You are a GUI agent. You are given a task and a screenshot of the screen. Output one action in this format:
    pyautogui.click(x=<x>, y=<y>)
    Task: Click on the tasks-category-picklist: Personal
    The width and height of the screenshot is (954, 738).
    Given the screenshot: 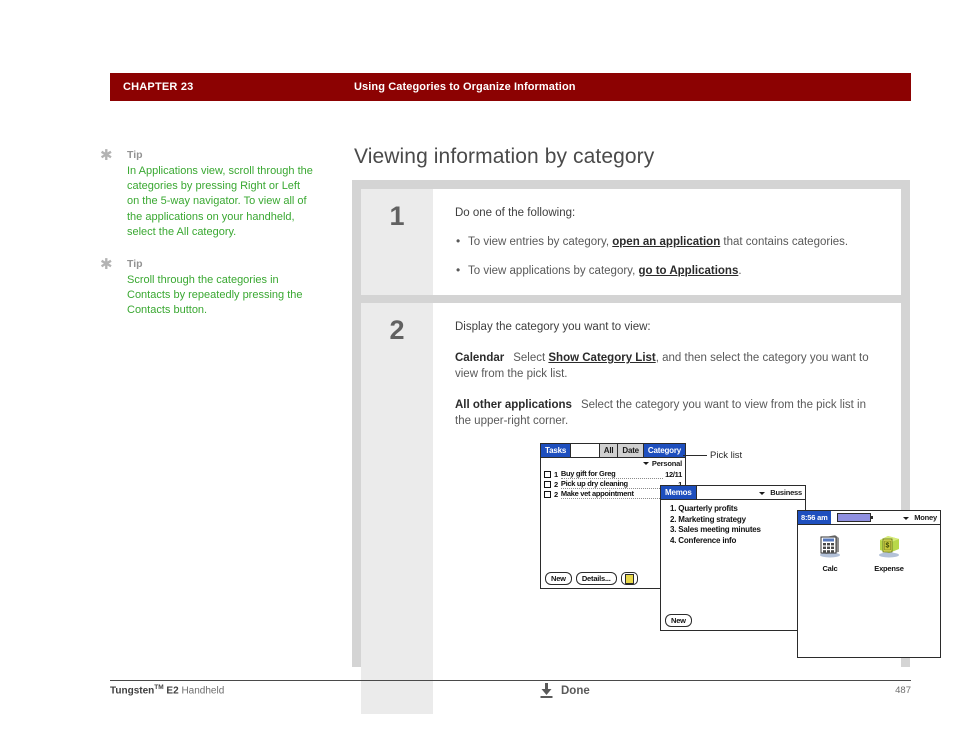 What is the action you would take?
    pyautogui.click(x=613, y=463)
    